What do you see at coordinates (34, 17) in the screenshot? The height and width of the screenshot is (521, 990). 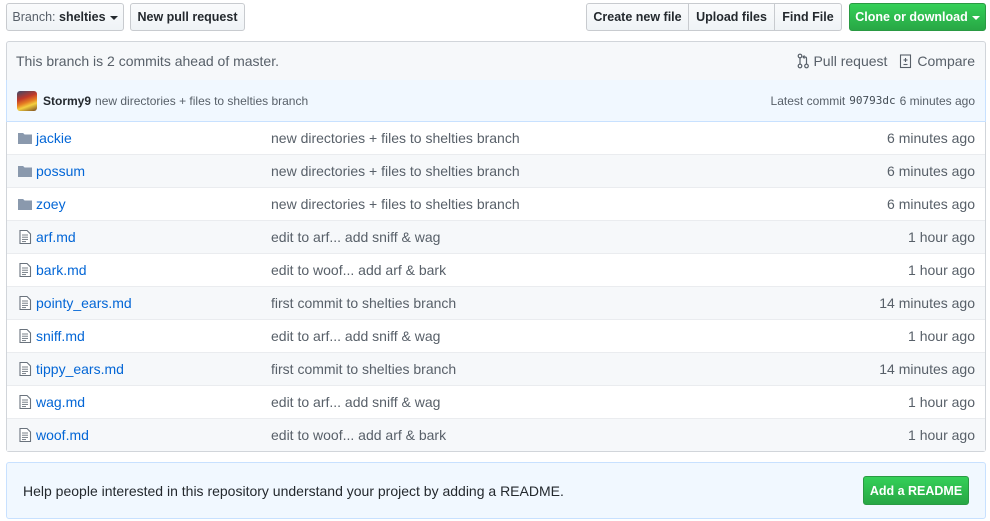 I see `branch-prefix-label: Branch:` at bounding box center [34, 17].